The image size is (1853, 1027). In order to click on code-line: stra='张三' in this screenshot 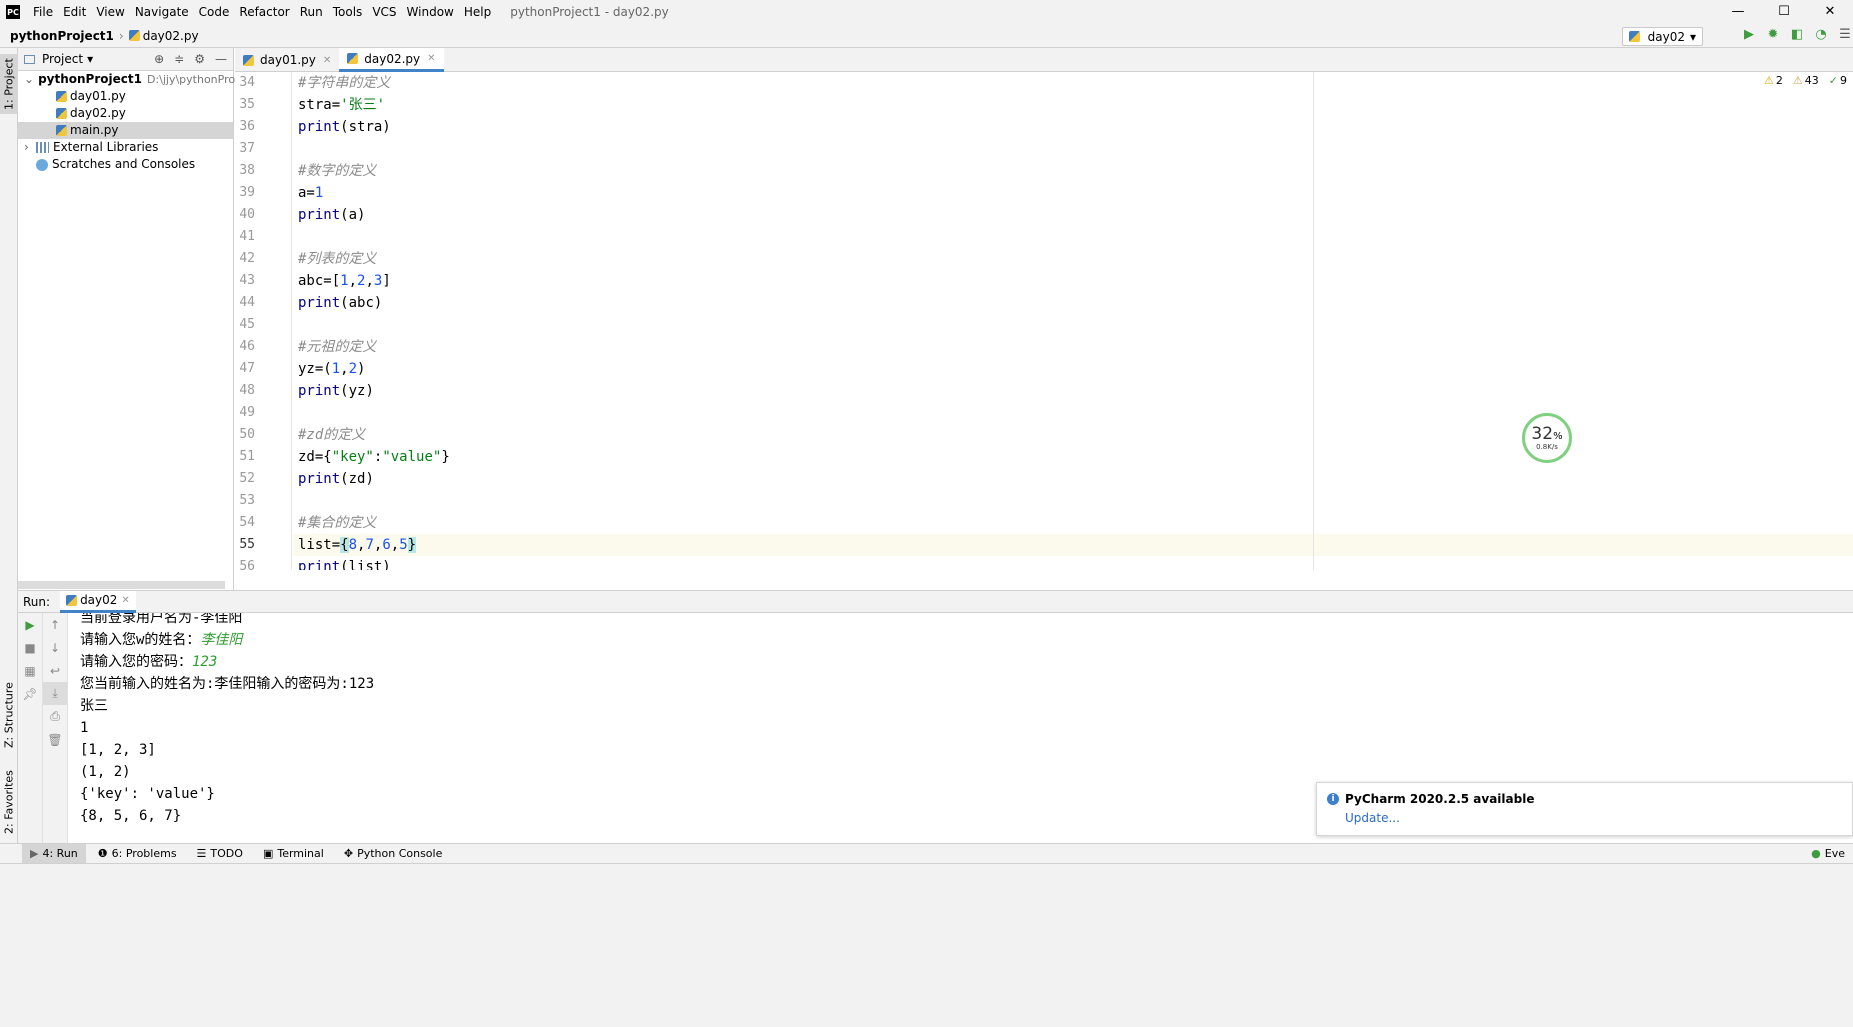, I will do `click(342, 105)`.